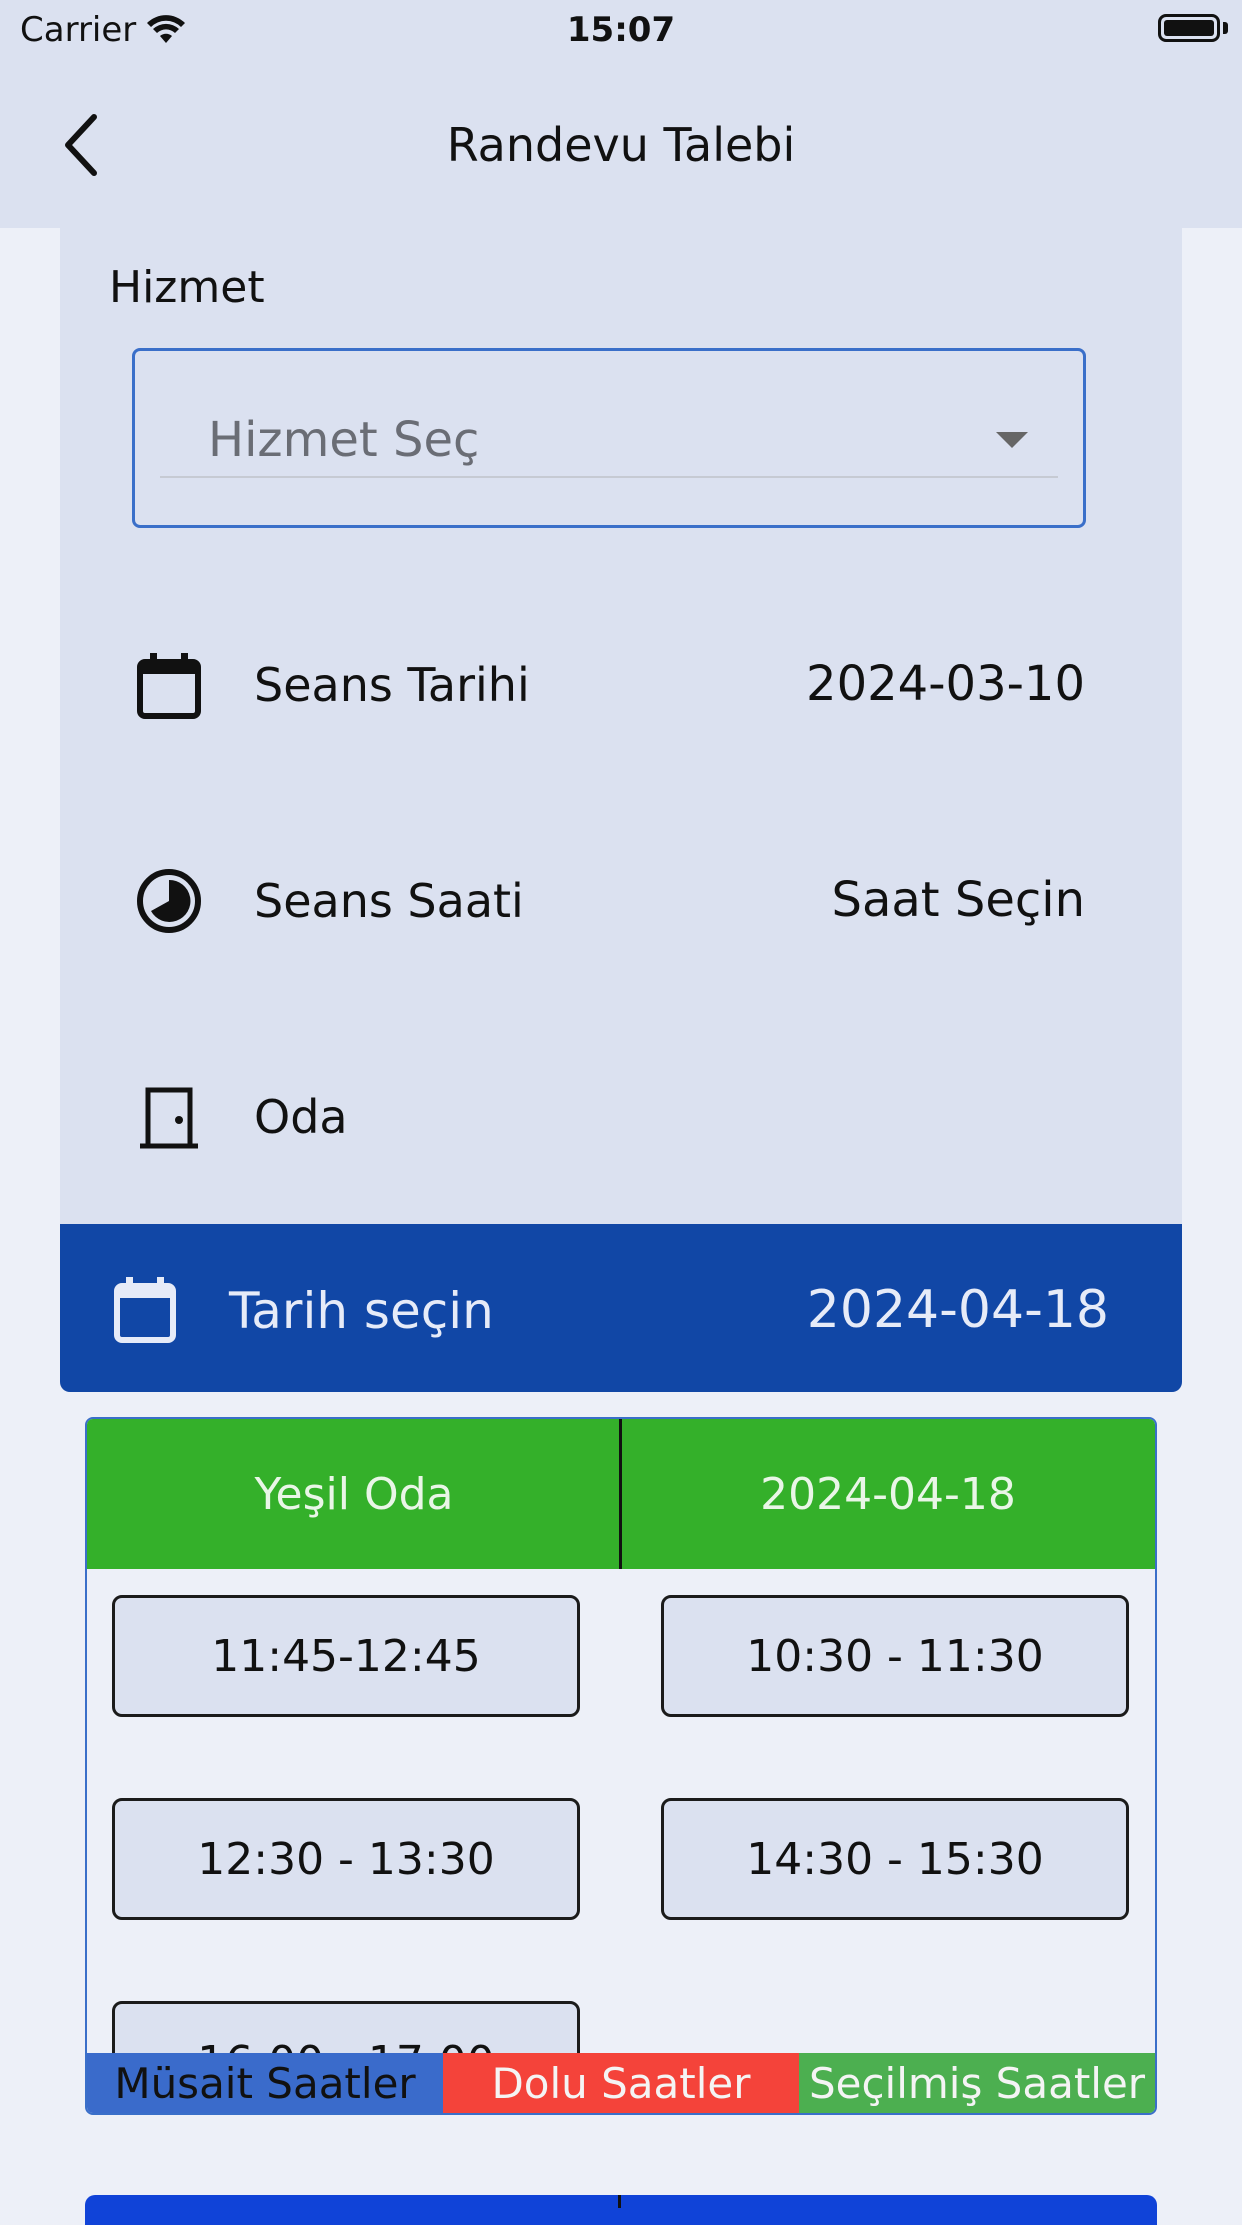  What do you see at coordinates (957, 1310) in the screenshot?
I see `date-picker-value: 2024-04-18` at bounding box center [957, 1310].